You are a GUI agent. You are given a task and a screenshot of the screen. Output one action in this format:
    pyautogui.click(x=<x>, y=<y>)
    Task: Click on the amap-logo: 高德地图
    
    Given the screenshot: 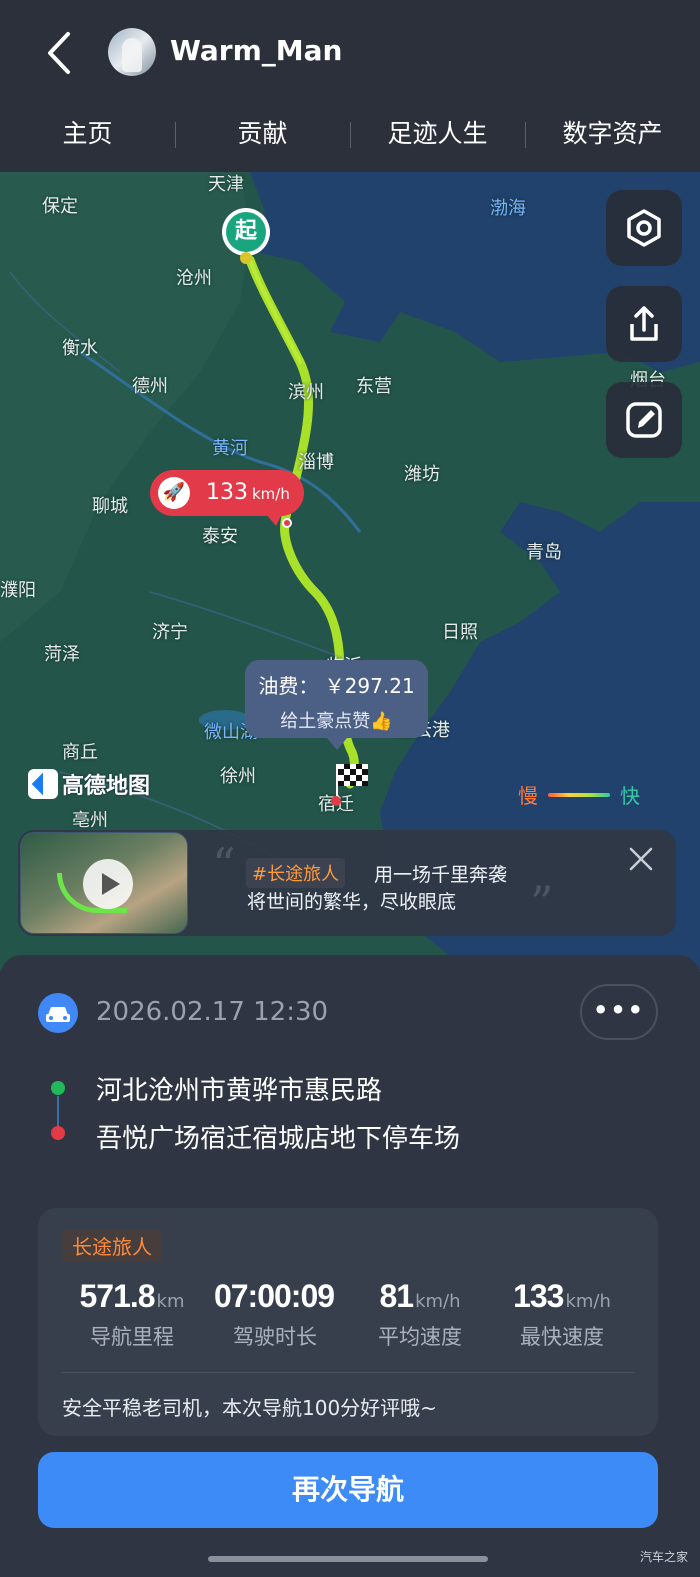 What is the action you would take?
    pyautogui.click(x=89, y=784)
    